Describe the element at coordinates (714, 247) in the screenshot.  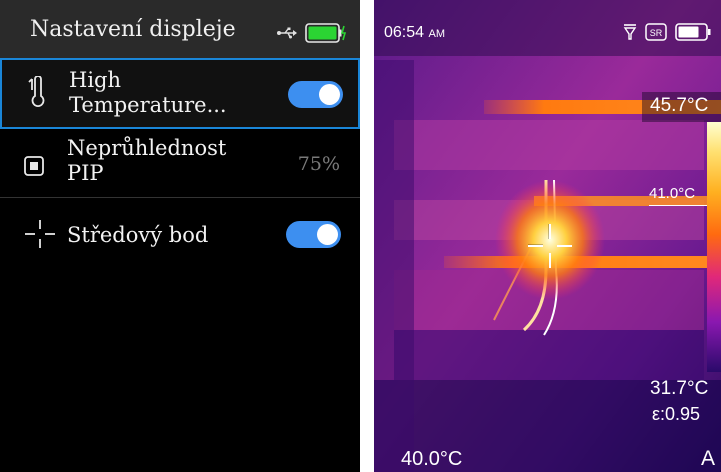
I see `temperature-scale-bar` at that location.